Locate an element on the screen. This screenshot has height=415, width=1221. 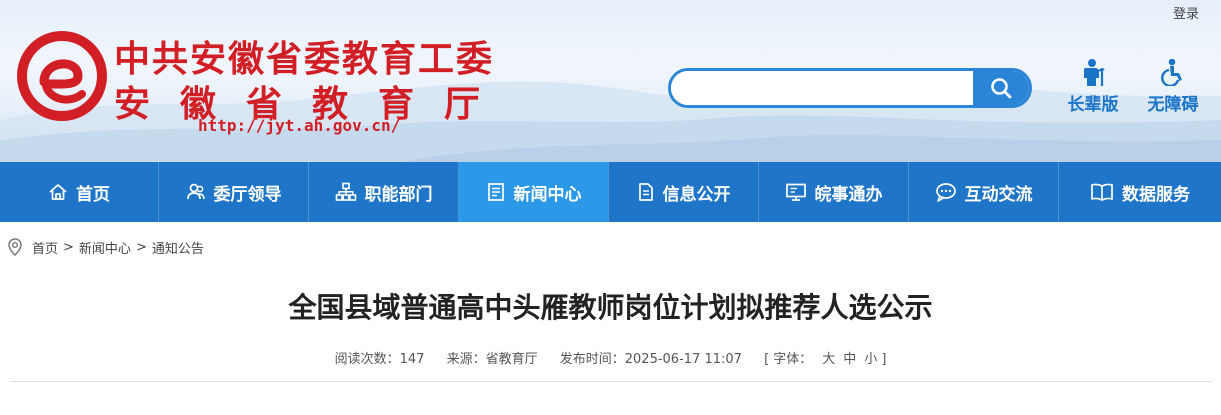
search-input is located at coordinates (823, 88).